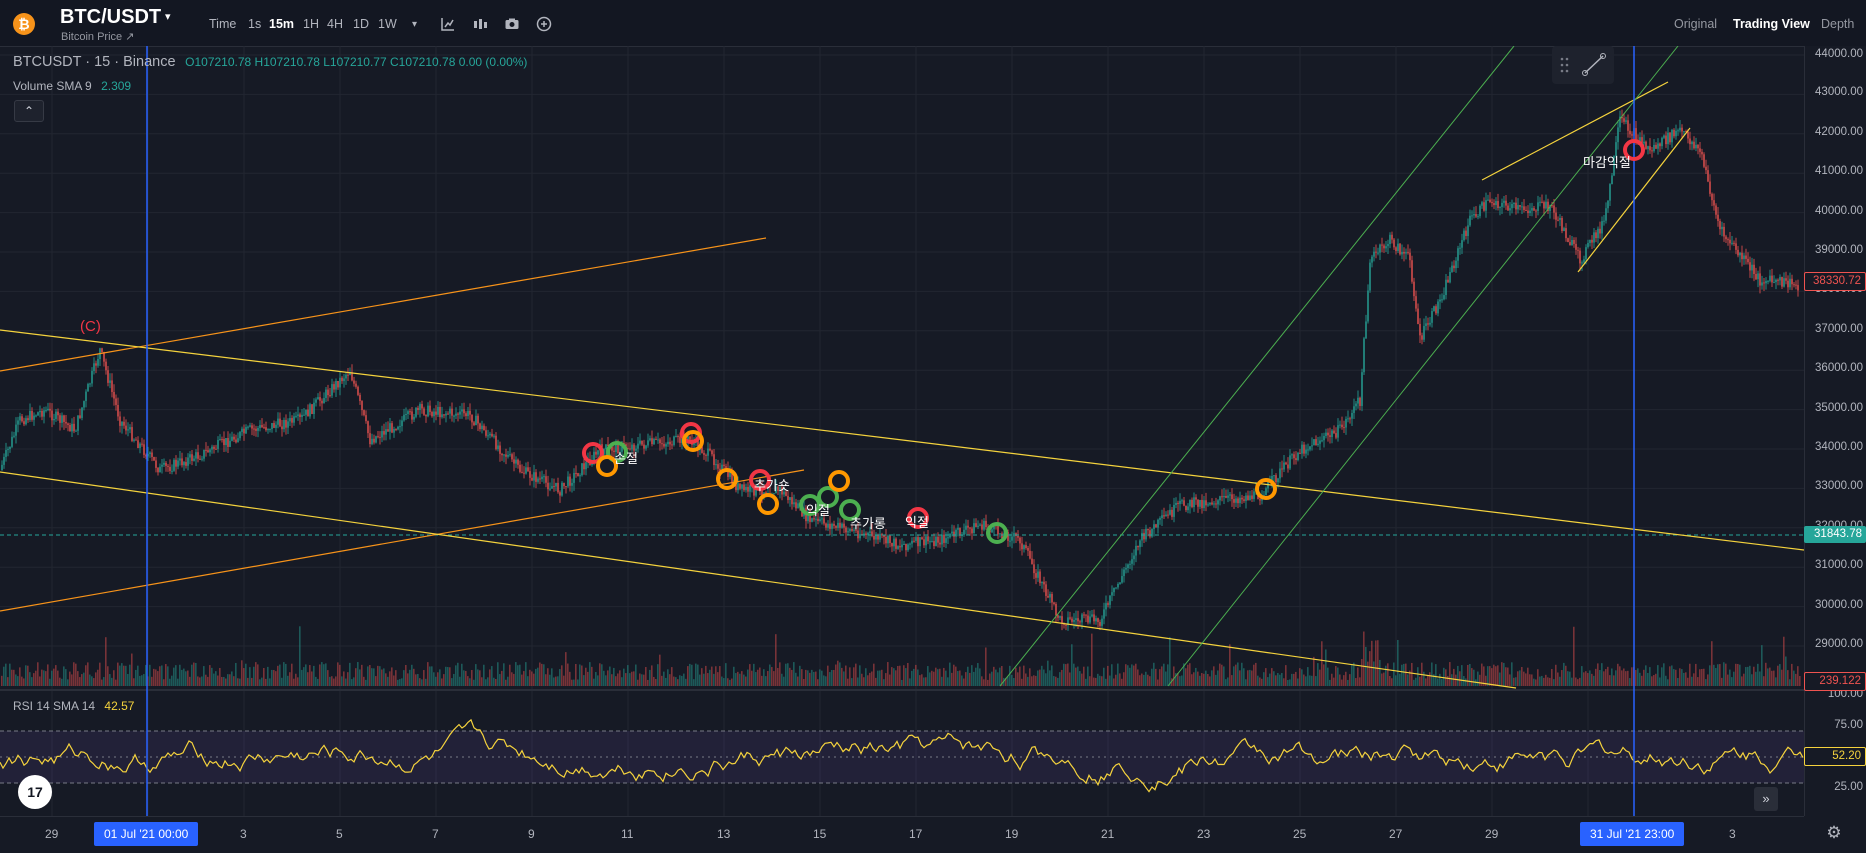  Describe the element at coordinates (1837, 24) in the screenshot. I see `tab-depth: Depth` at that location.